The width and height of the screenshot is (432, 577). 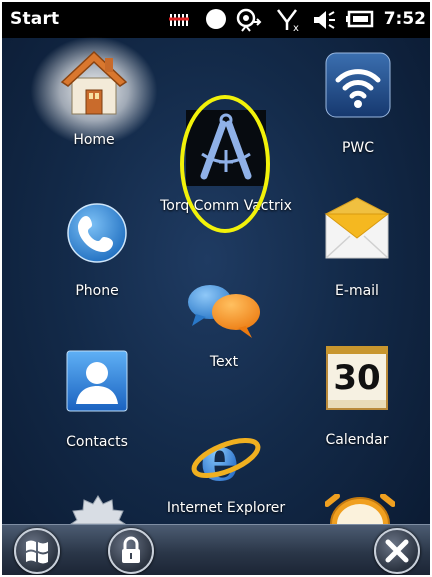 What do you see at coordinates (357, 228) in the screenshot?
I see `envelope-icon` at bounding box center [357, 228].